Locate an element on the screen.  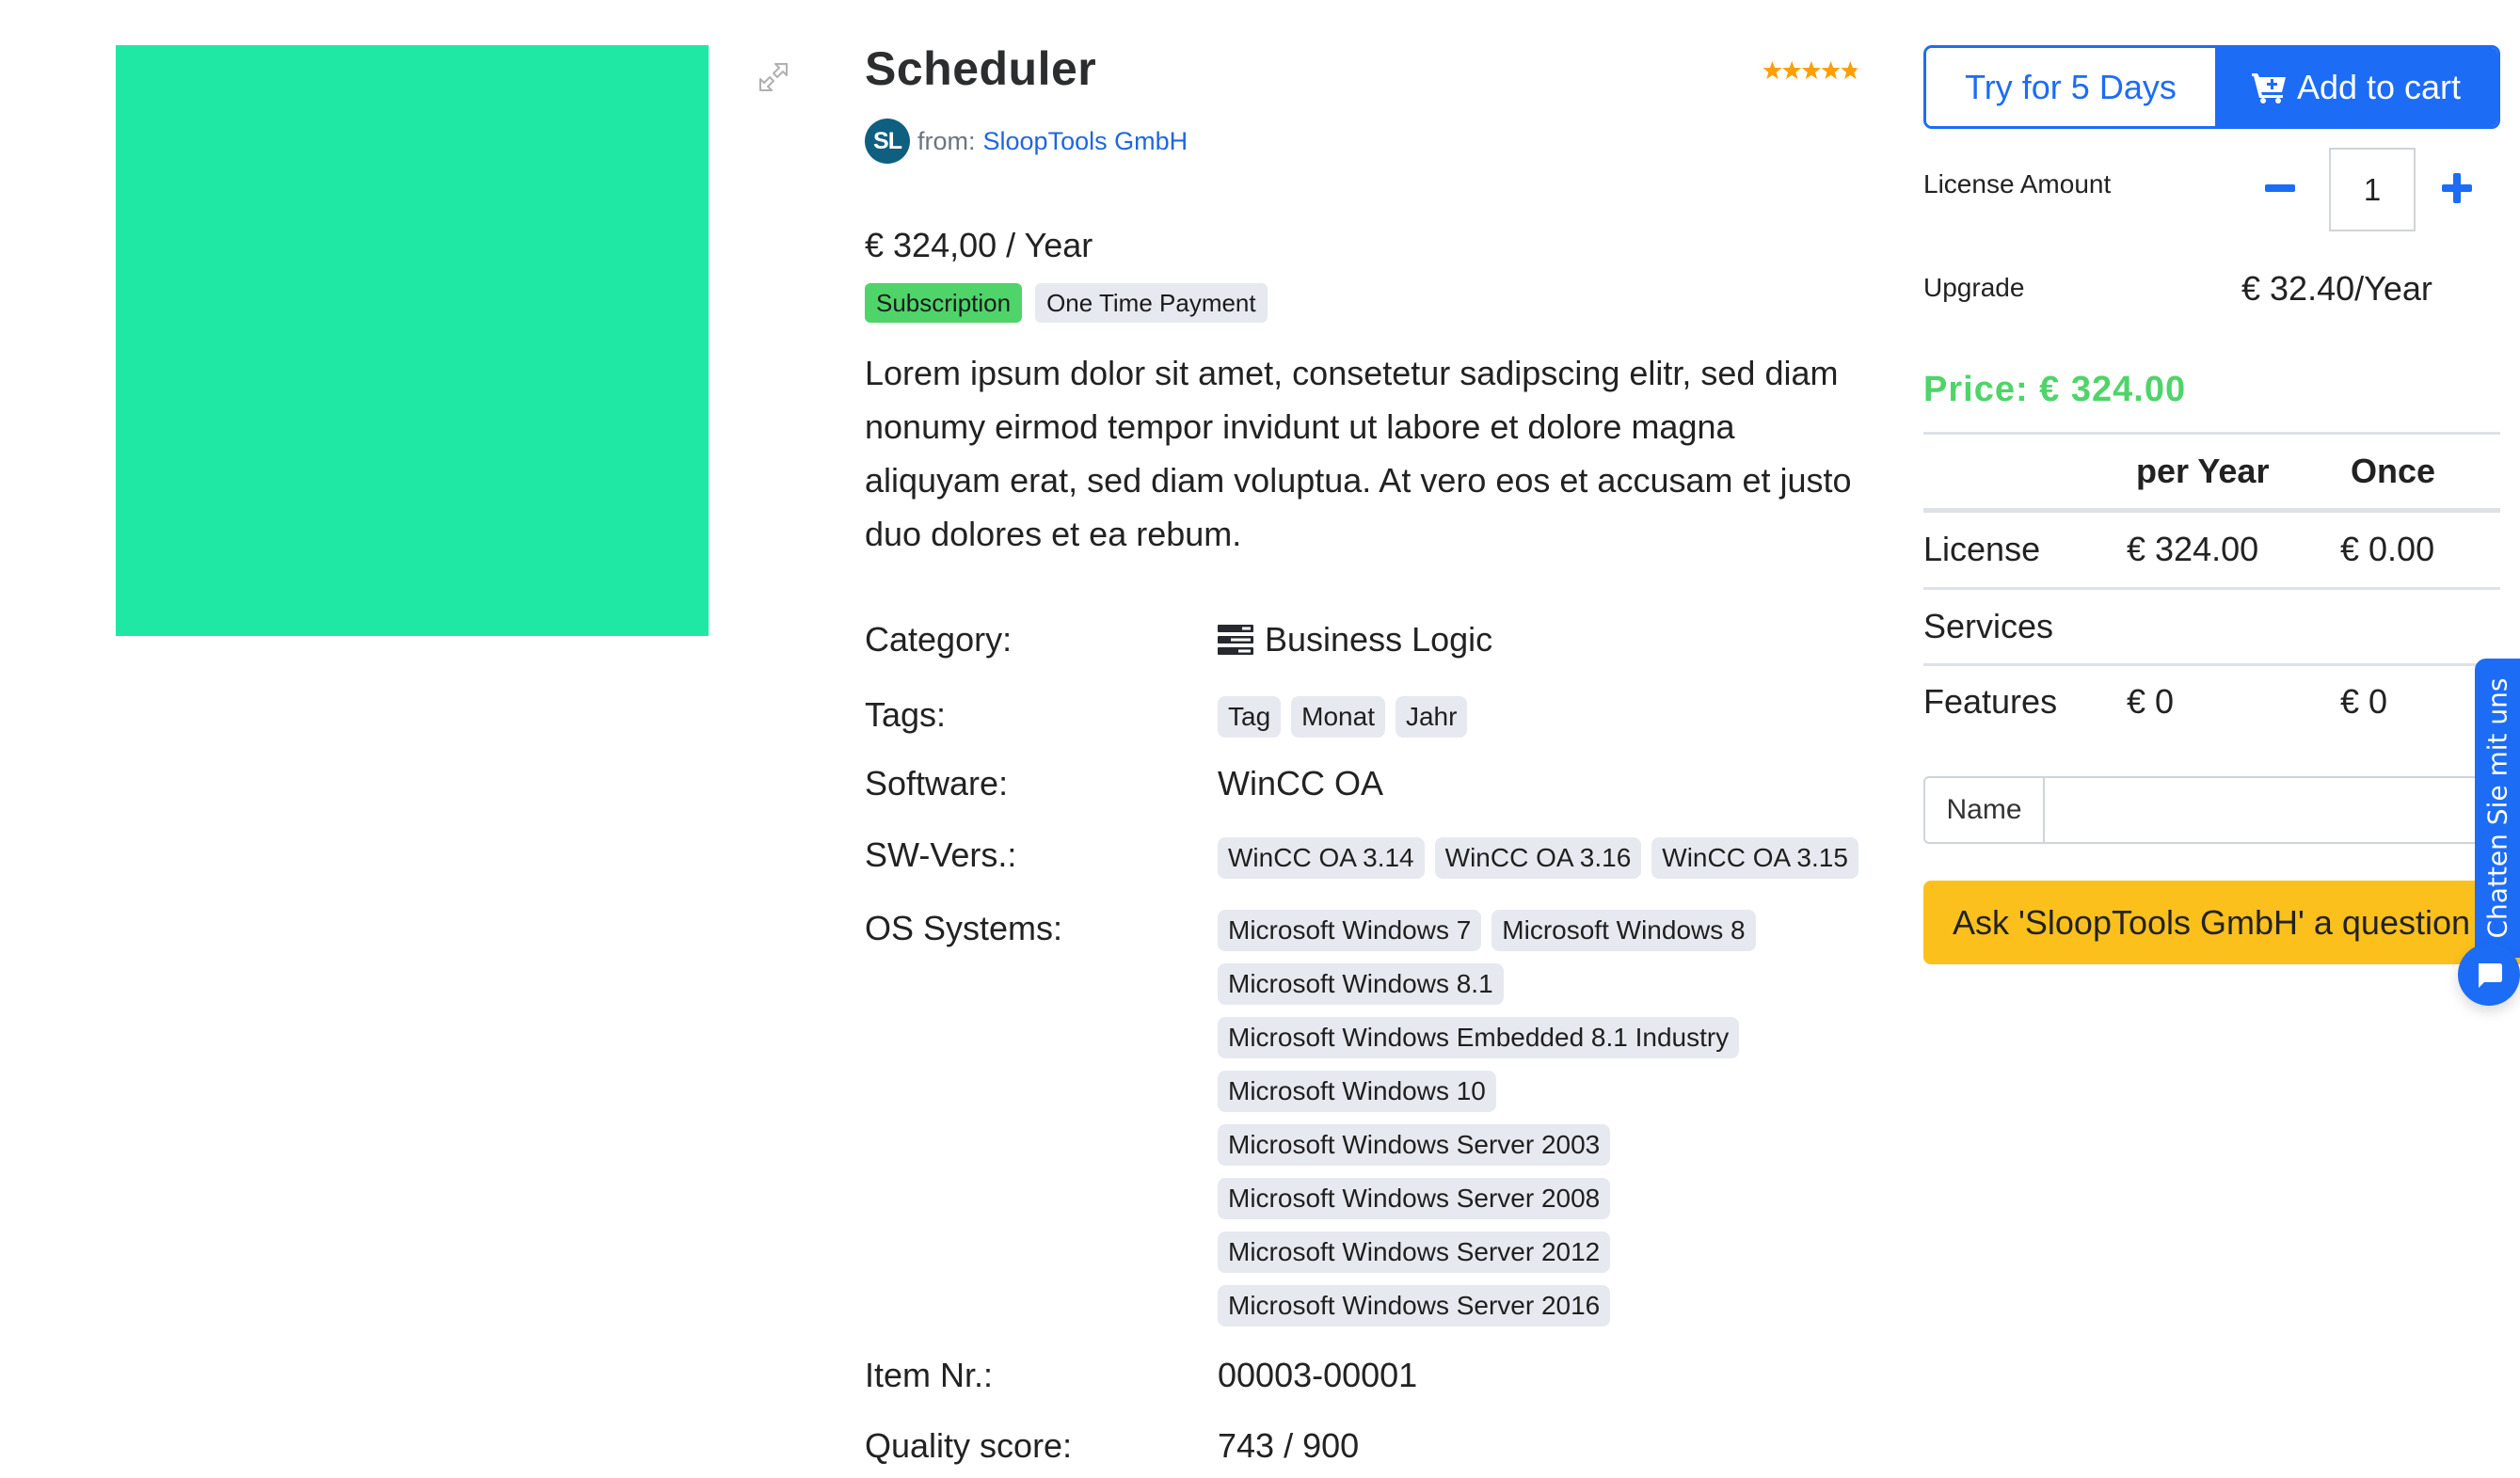
payment-type-badges: Subscription One Time Payment is located at coordinates (1066, 303).